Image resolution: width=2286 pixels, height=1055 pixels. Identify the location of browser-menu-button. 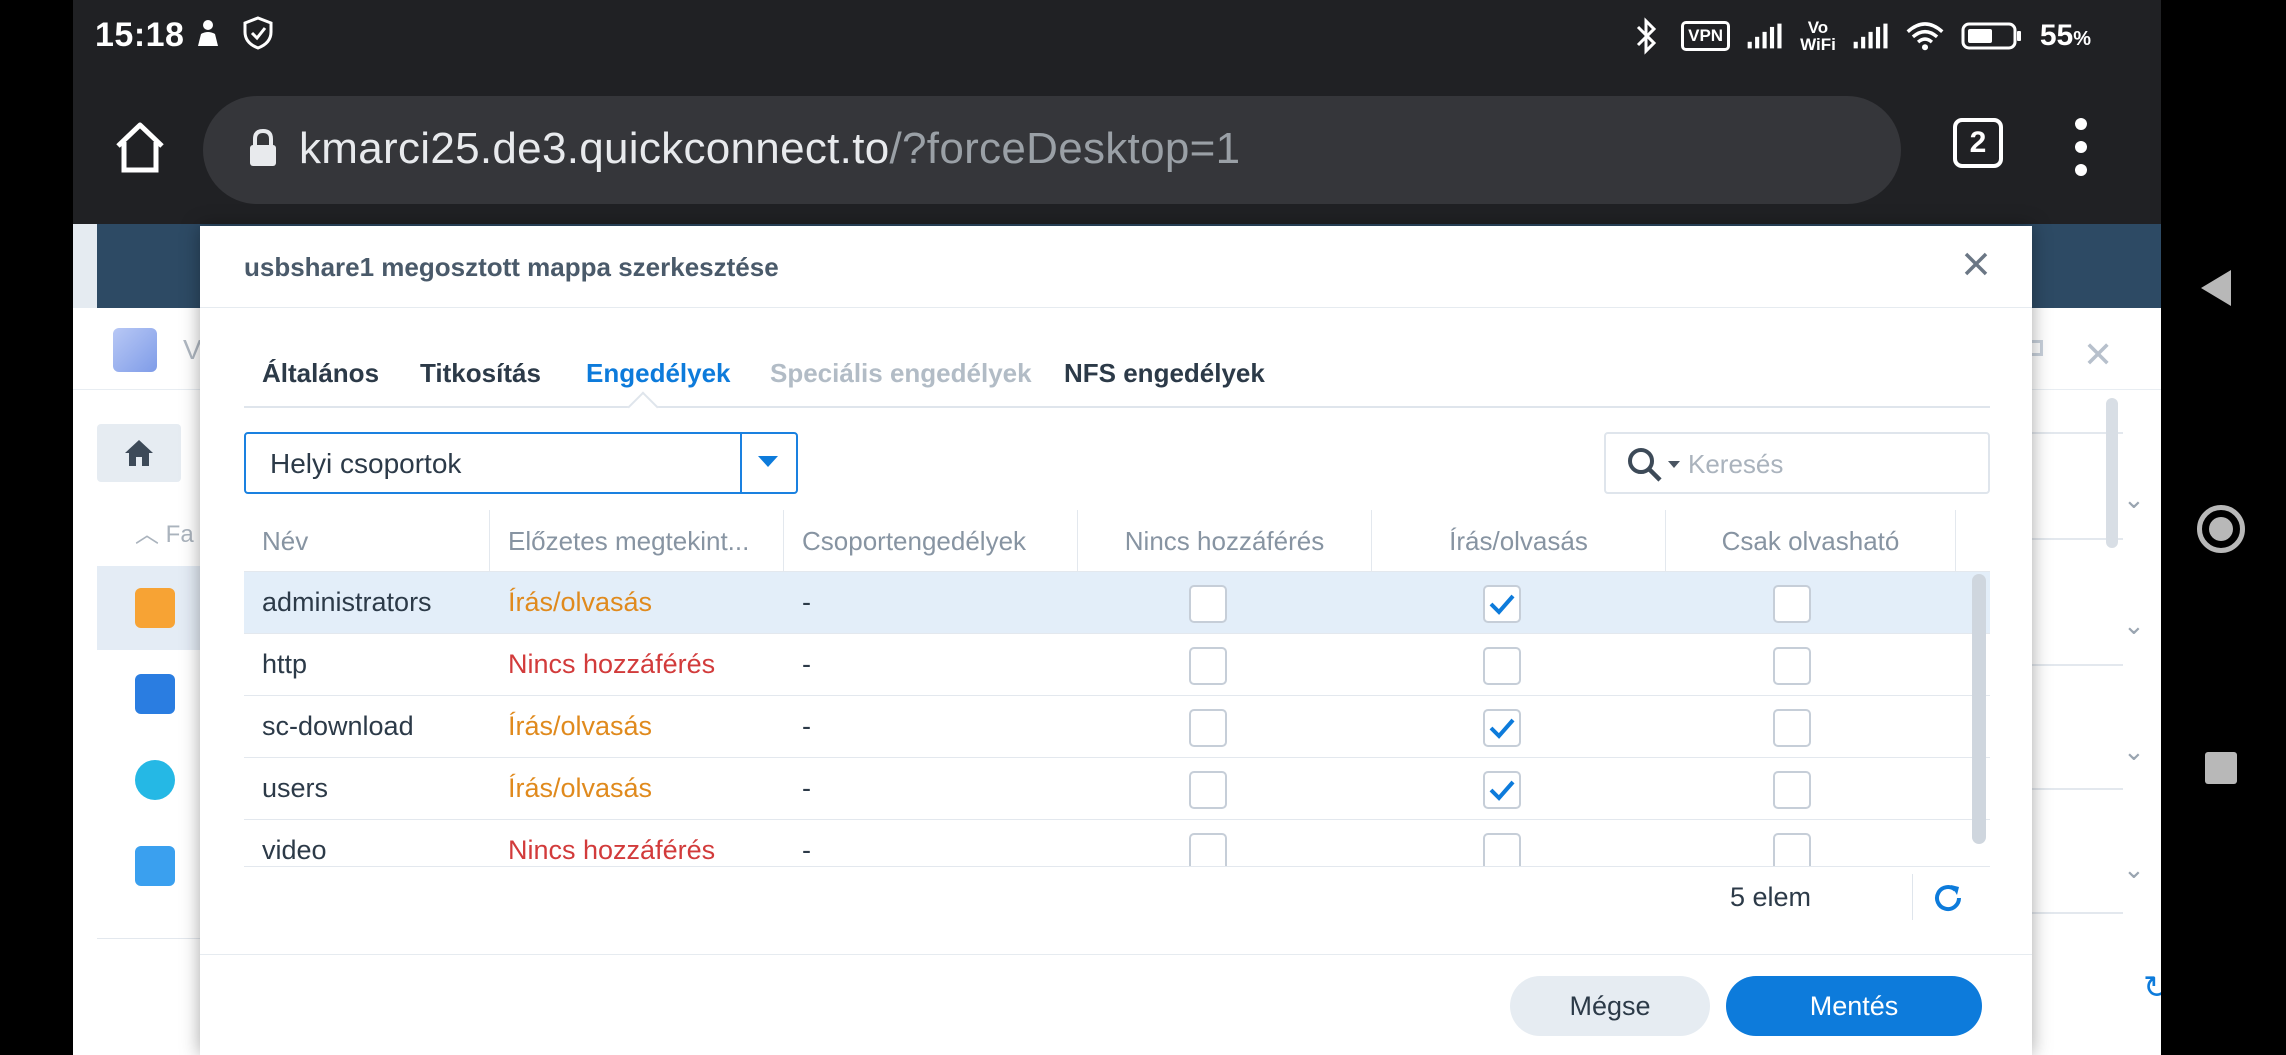
(2081, 147).